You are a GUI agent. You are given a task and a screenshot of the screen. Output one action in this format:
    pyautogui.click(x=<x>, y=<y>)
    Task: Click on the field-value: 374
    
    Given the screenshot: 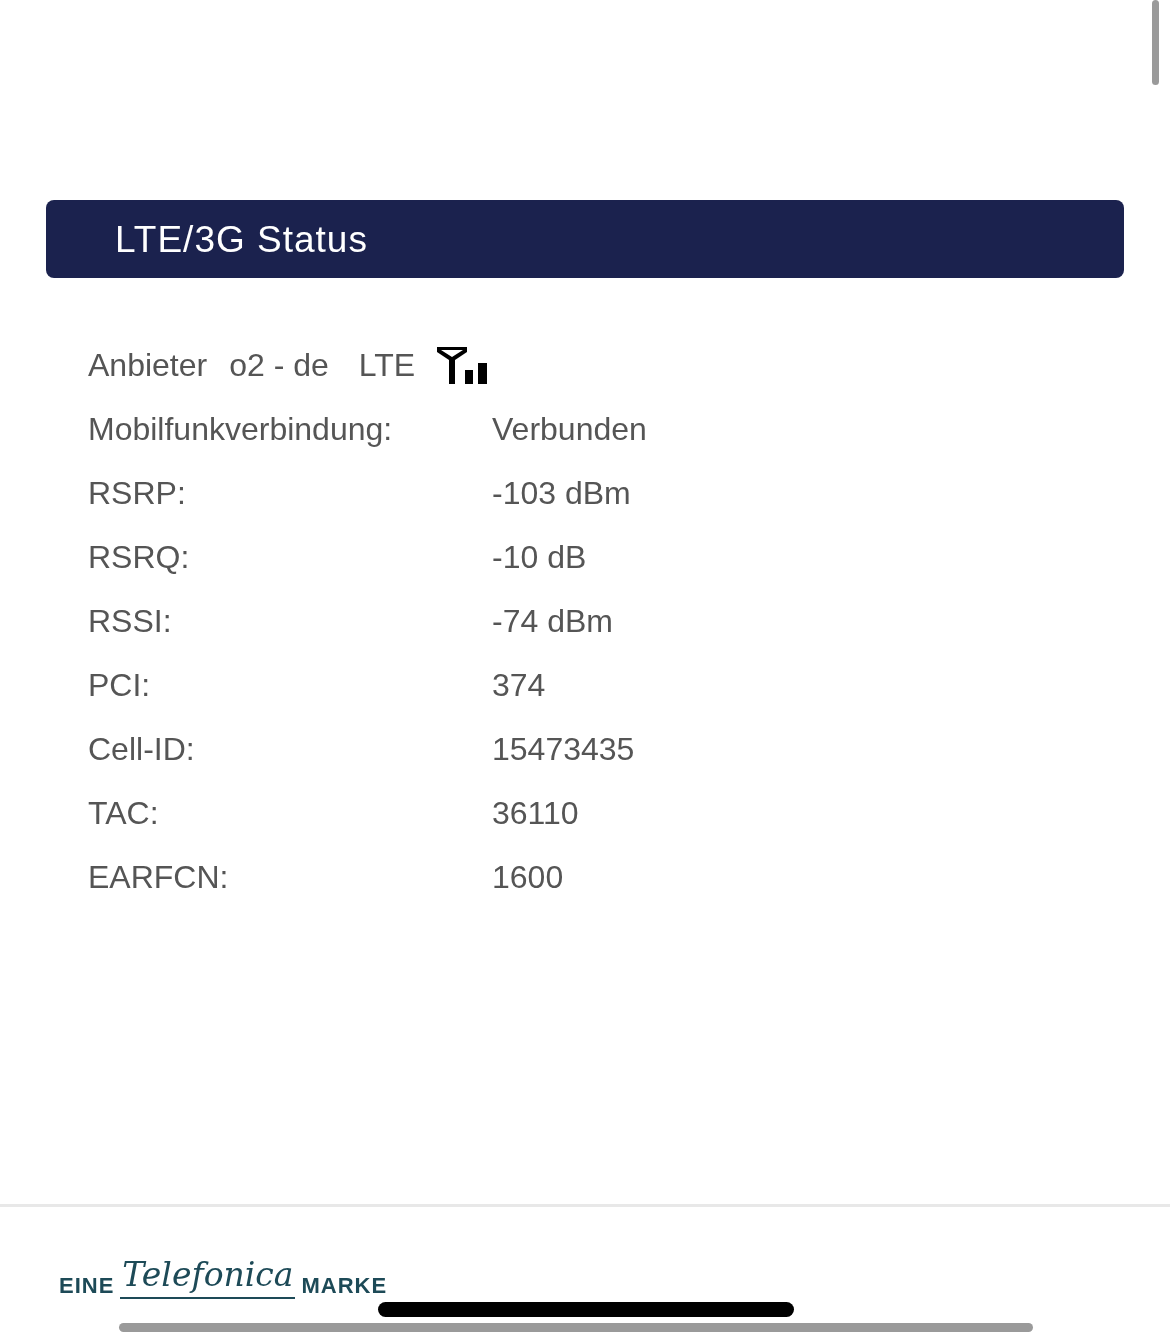 What is the action you would take?
    pyautogui.click(x=519, y=685)
    